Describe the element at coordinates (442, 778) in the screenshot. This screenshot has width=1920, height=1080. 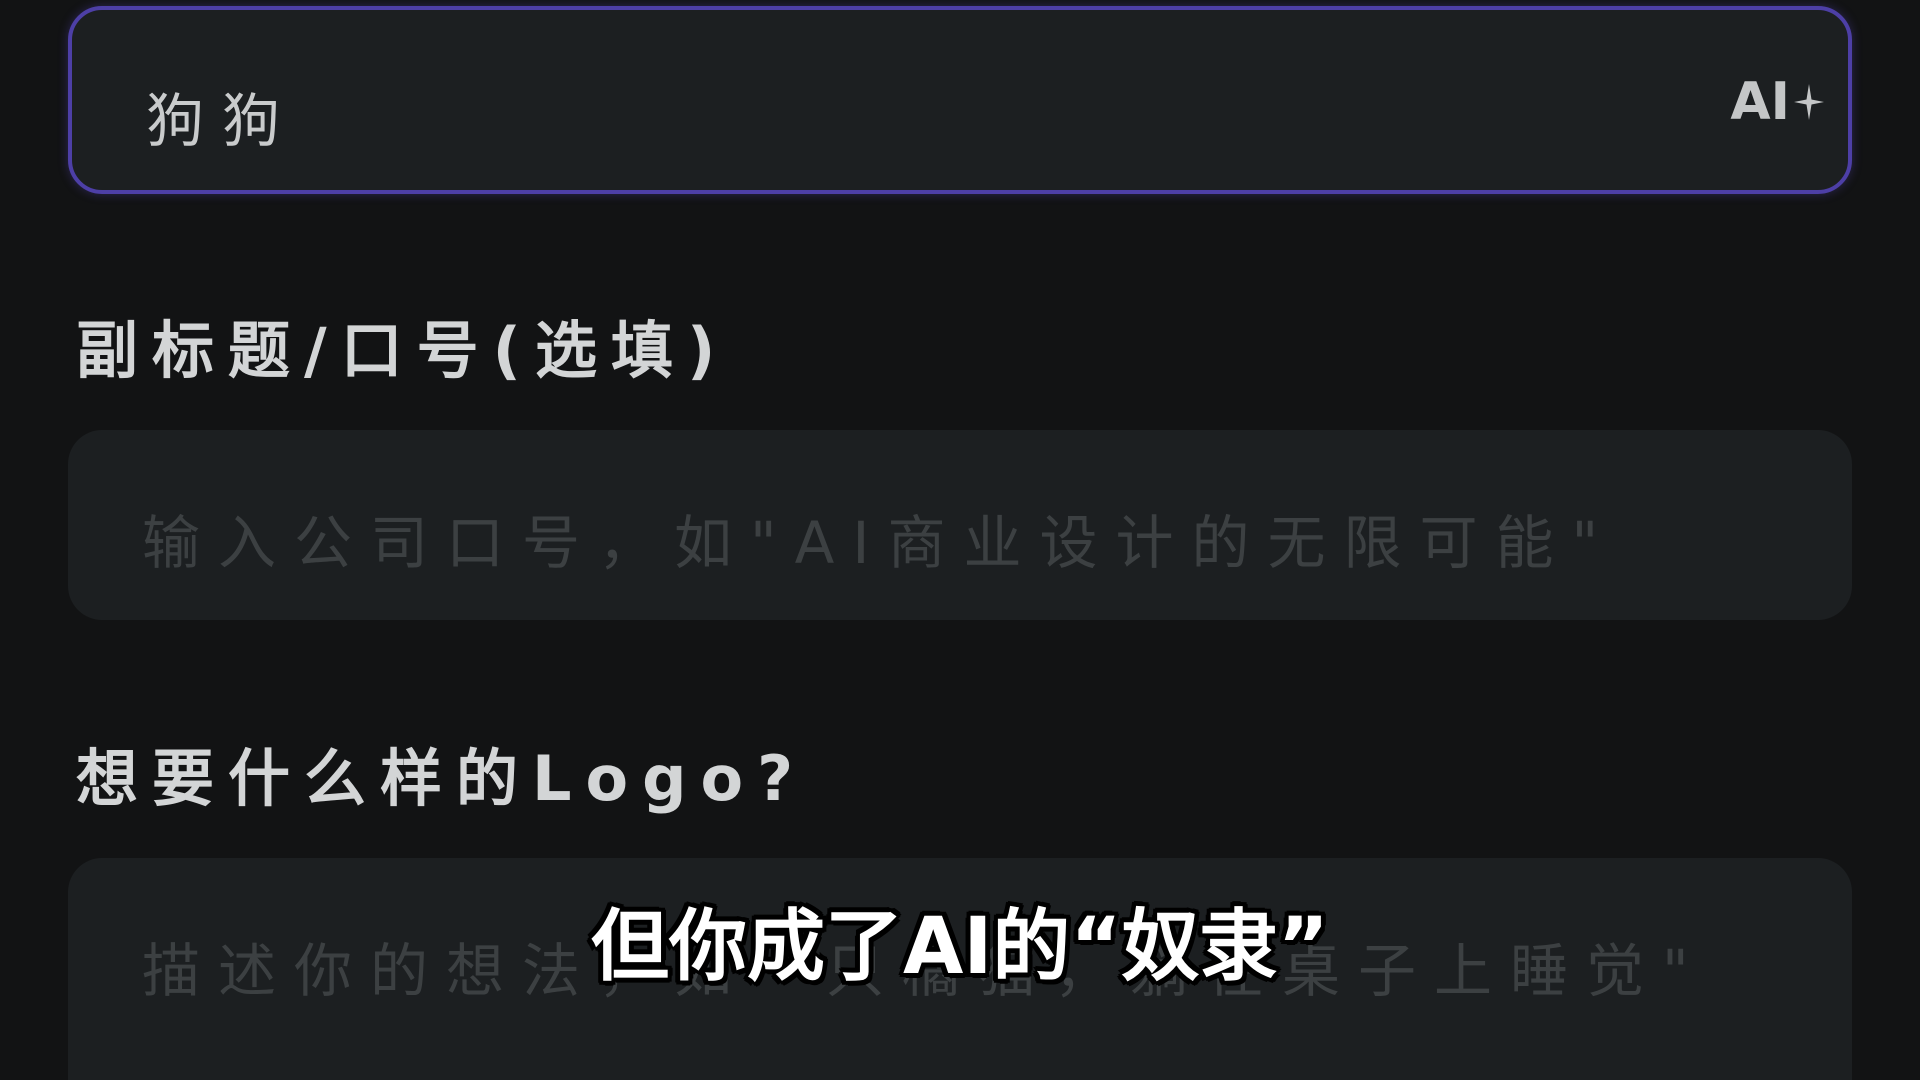
I see `logo-description-label: 想要什么样的Logo?` at that location.